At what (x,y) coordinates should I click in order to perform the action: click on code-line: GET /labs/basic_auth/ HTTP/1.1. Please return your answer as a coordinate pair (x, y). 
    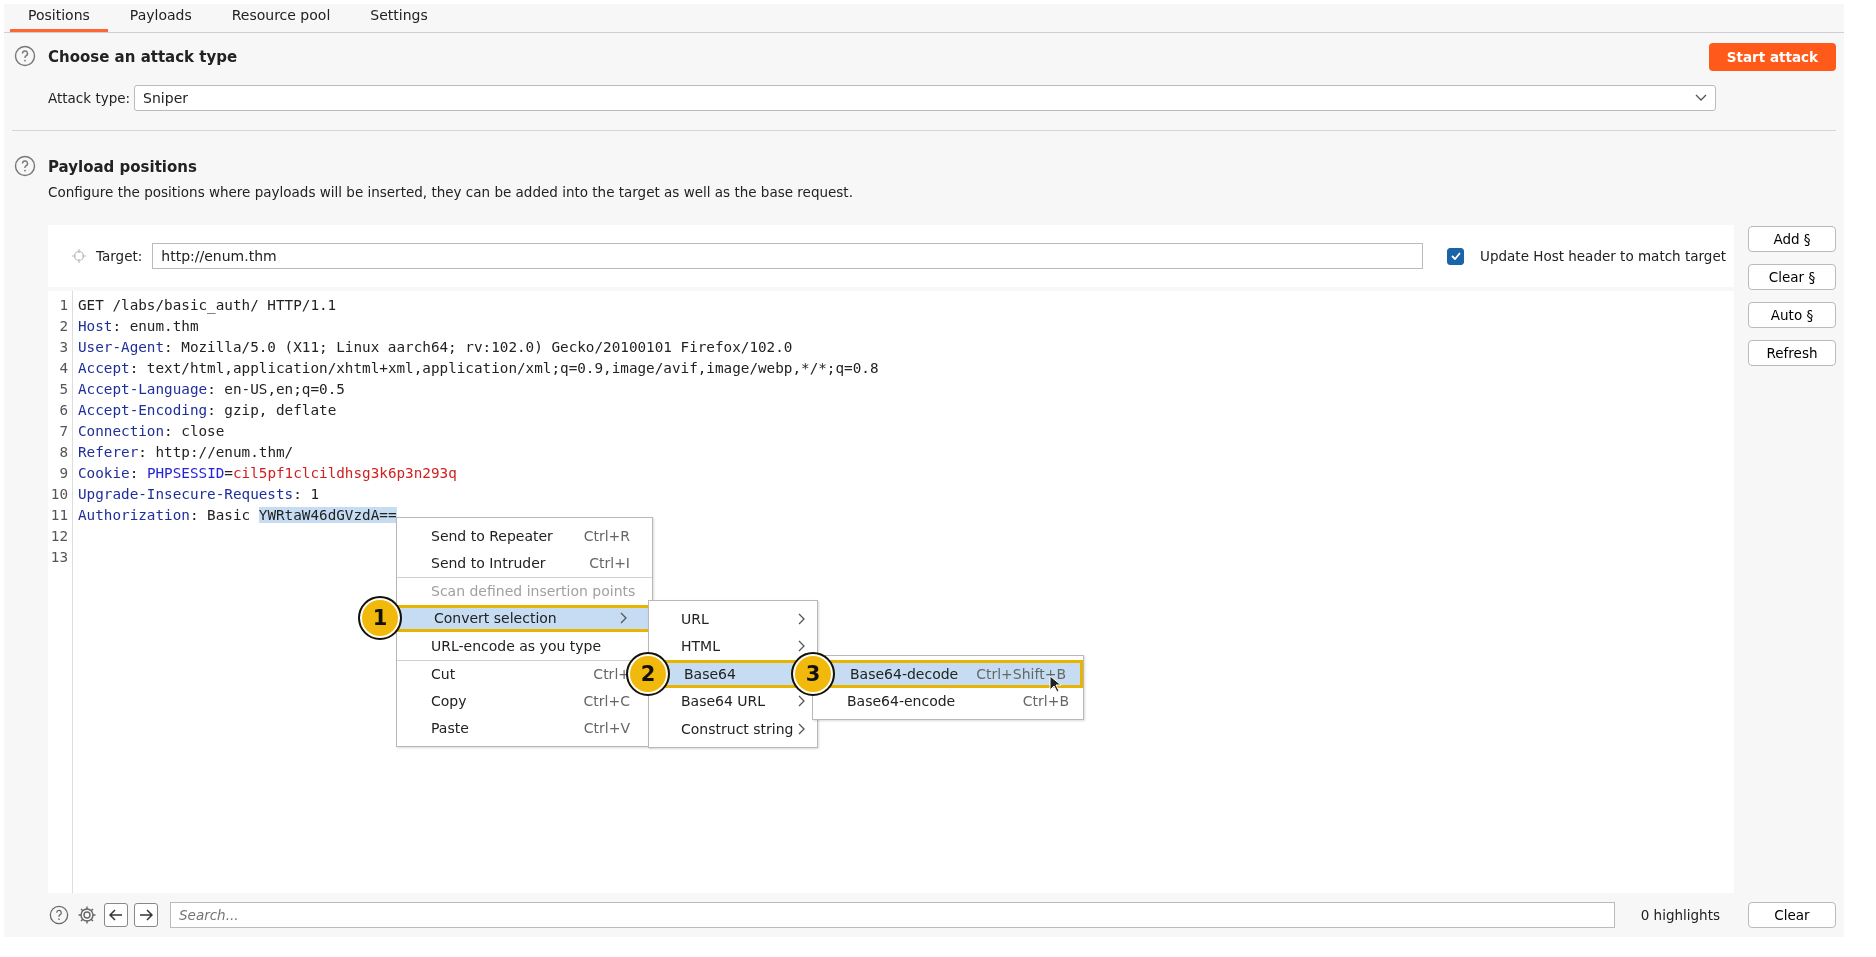
    Looking at the image, I should click on (207, 304).